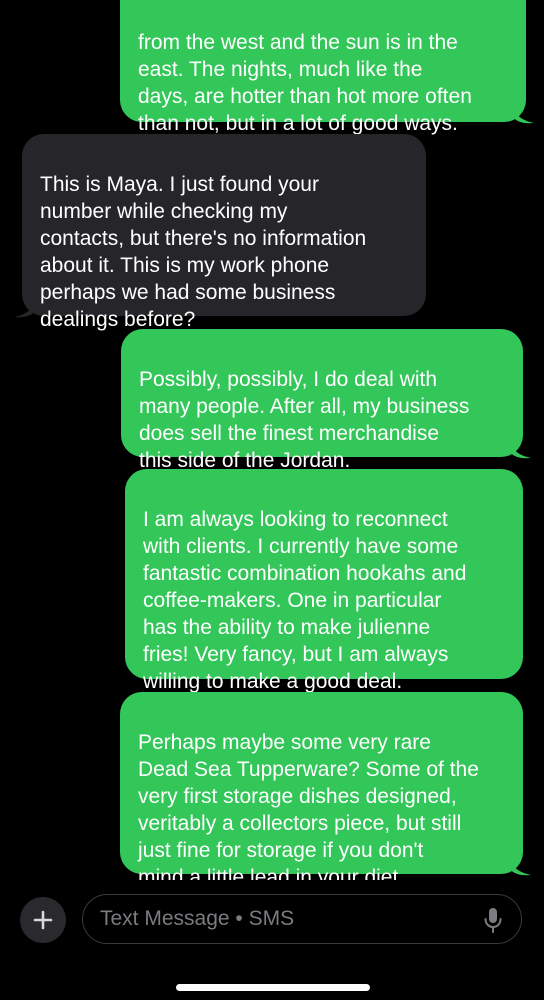 This screenshot has width=544, height=1000. What do you see at coordinates (273, 987) in the screenshot?
I see `home-indicator` at bounding box center [273, 987].